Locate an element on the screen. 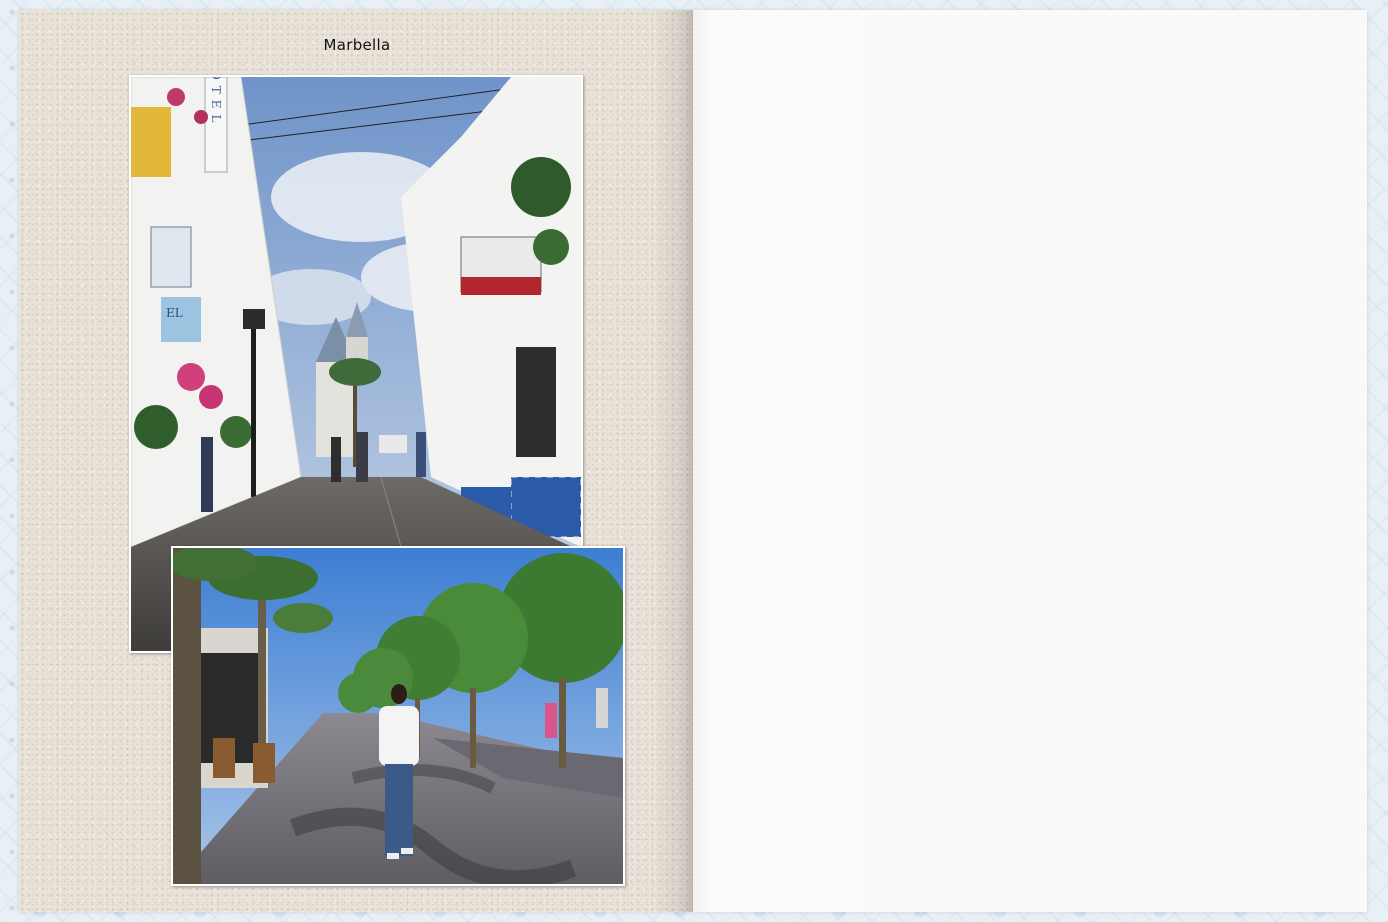 This screenshot has width=1388, height=922. promenade-photo-image is located at coordinates (398, 716).